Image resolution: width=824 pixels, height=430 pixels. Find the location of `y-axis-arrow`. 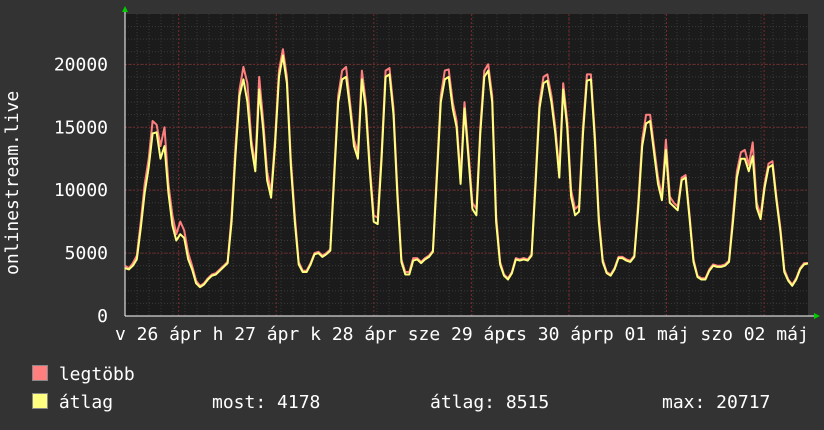

y-axis-arrow is located at coordinates (125, 9).